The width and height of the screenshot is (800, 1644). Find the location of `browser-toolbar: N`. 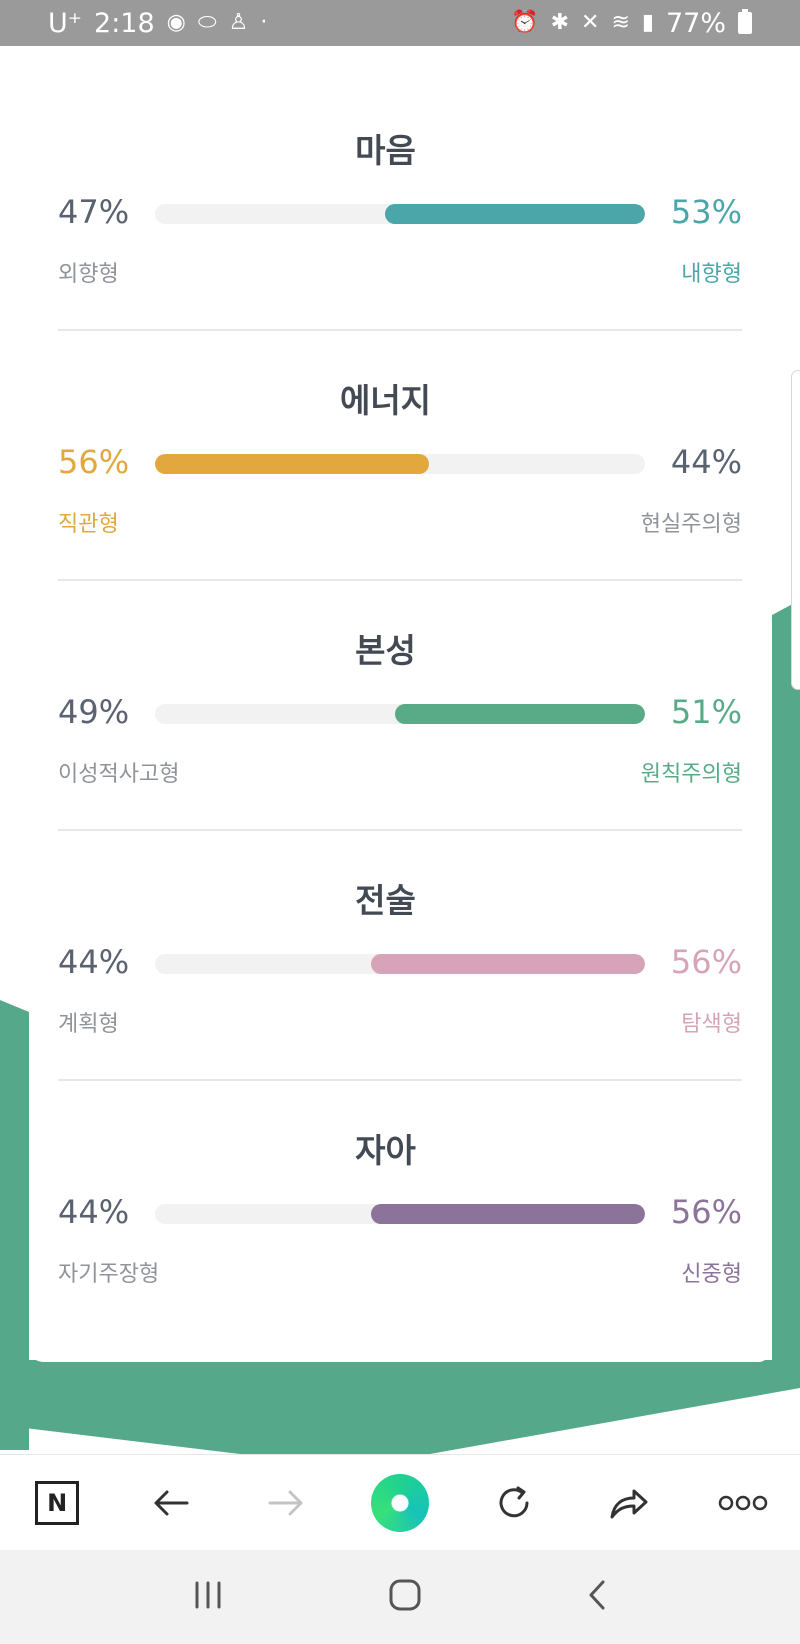

browser-toolbar: N is located at coordinates (400, 1502).